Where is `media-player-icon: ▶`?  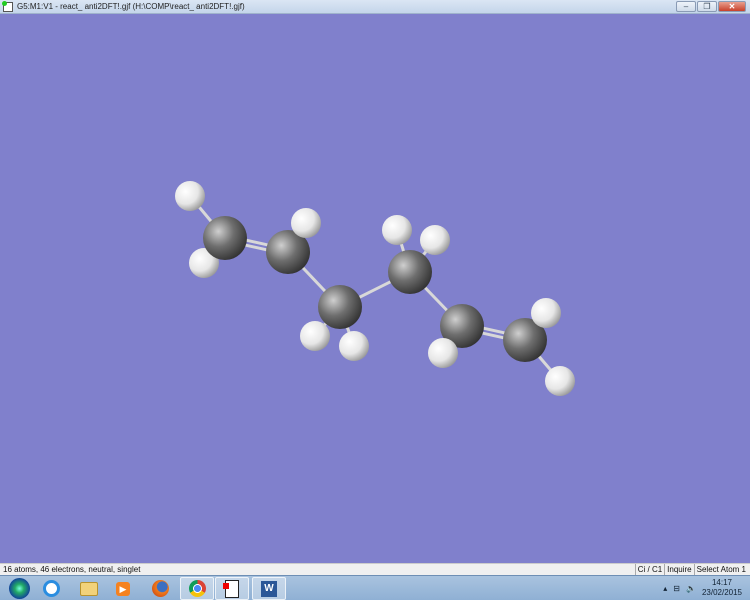
media-player-icon: ▶ is located at coordinates (123, 588).